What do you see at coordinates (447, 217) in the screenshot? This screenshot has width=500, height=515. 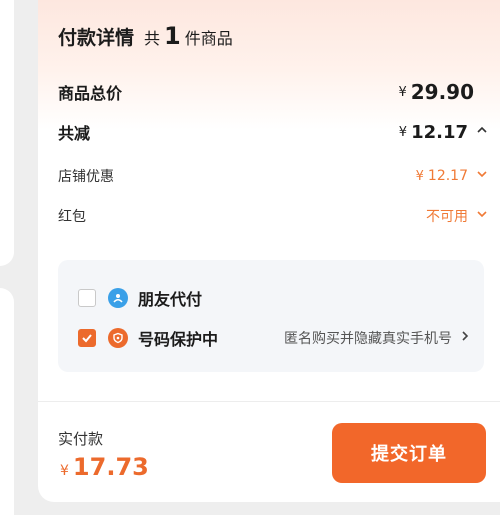 I see `red-packet-value: 不可用` at bounding box center [447, 217].